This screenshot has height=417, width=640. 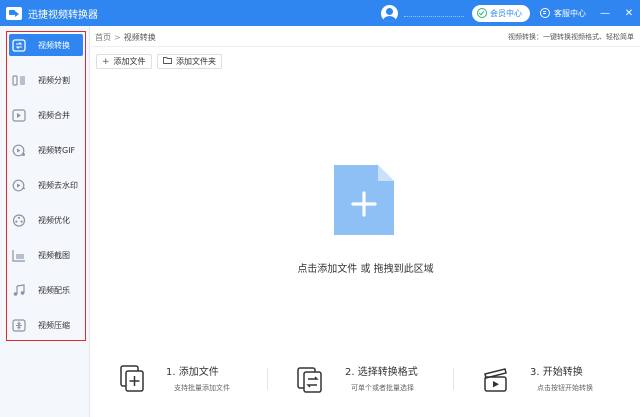 I want to click on step-start-convert: 3. 开始转换 点击按钮开始转换, so click(x=560, y=380).